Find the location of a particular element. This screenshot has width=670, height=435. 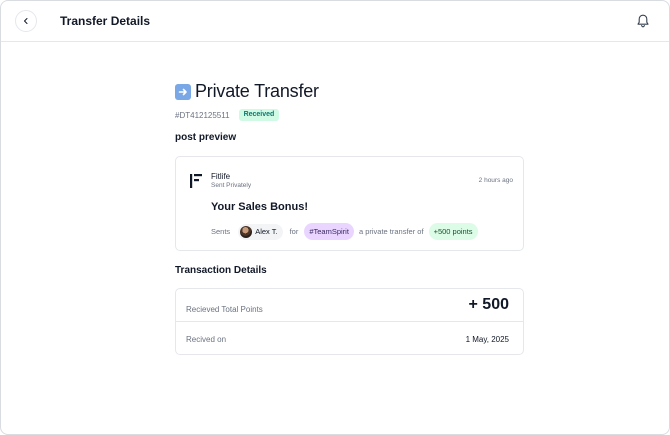

tag-chip: #TeamSpirit is located at coordinates (329, 231).